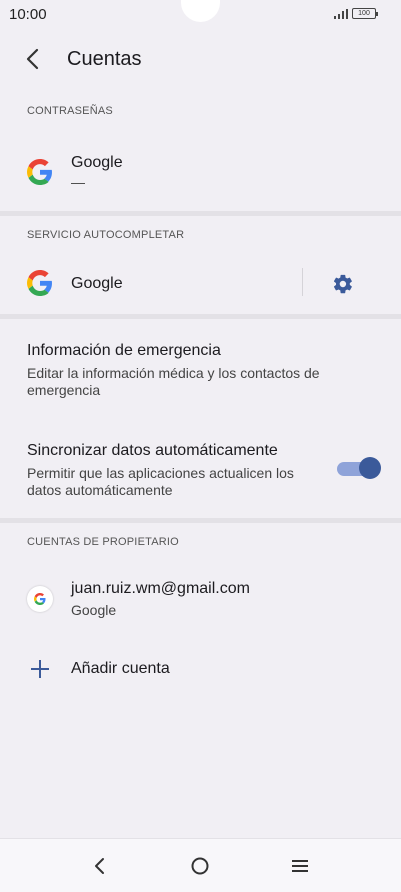 The height and width of the screenshot is (892, 401). Describe the element at coordinates (28, 14) in the screenshot. I see `status-time: 10:00` at that location.